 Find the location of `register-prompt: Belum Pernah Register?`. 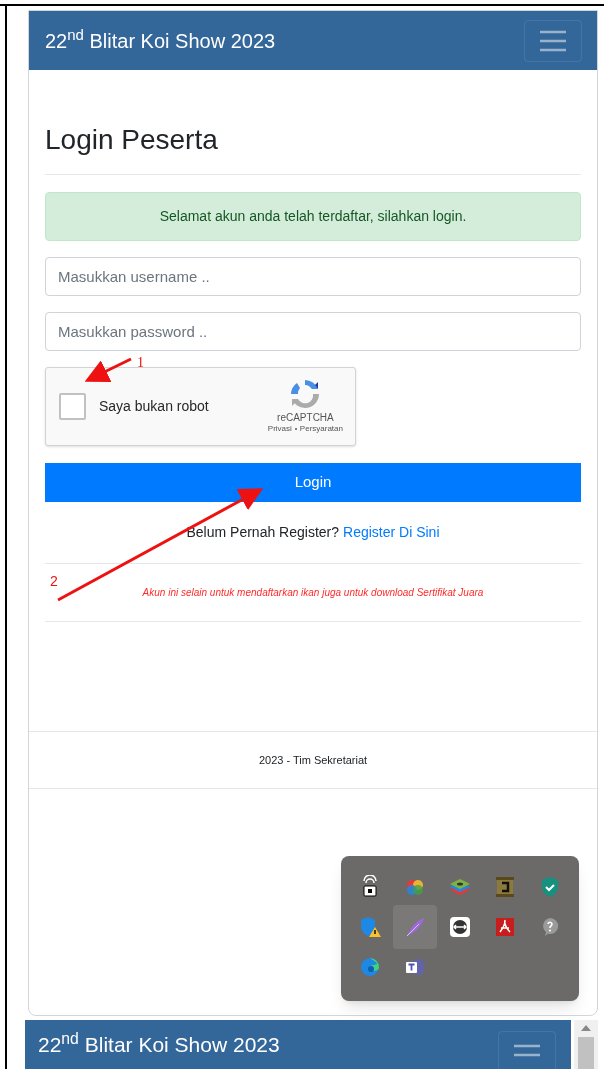

register-prompt: Belum Pernah Register? is located at coordinates (262, 532).